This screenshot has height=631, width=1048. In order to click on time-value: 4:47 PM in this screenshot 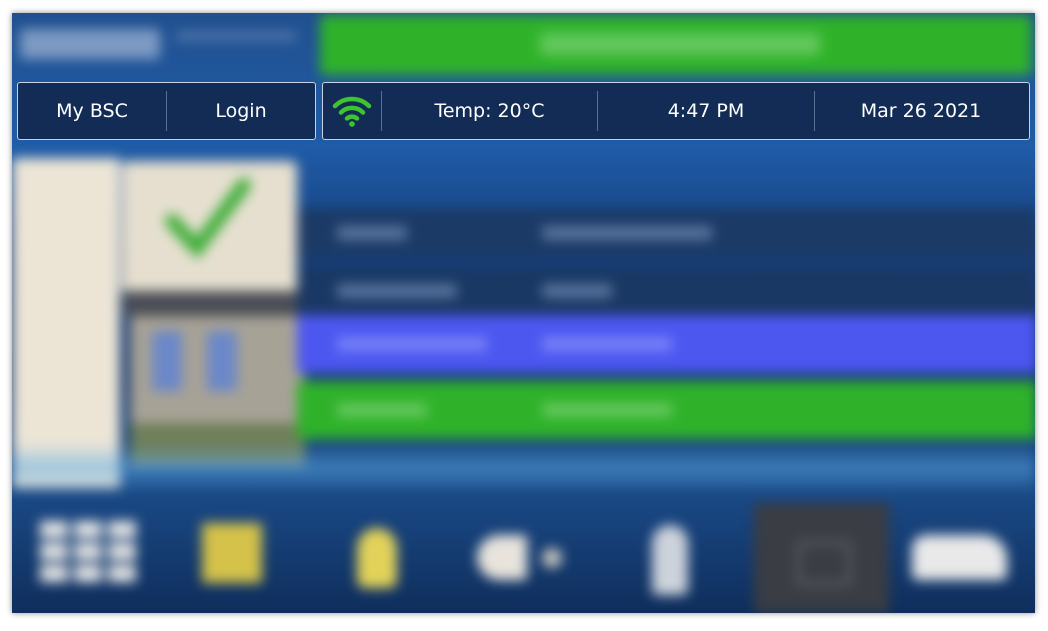, I will do `click(706, 111)`.